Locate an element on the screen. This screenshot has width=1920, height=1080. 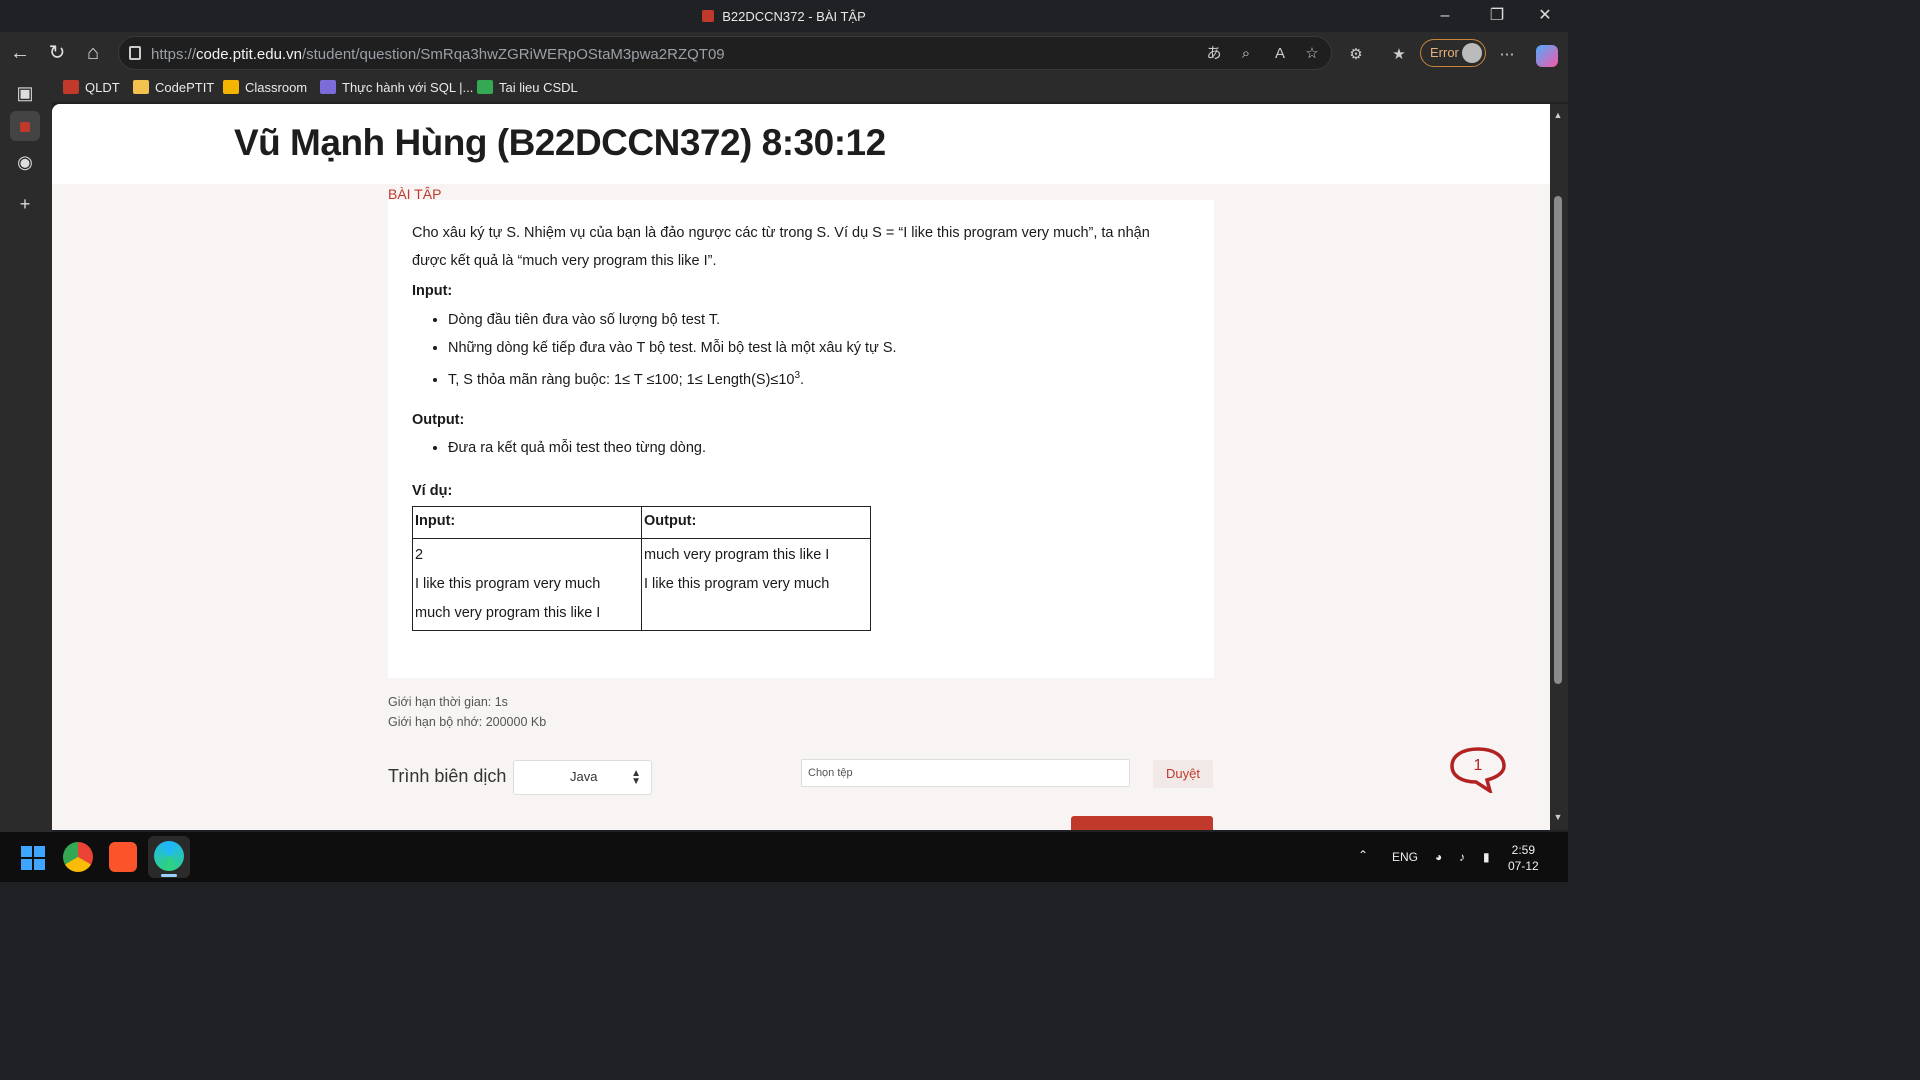
qldt-icon is located at coordinates (71, 87).